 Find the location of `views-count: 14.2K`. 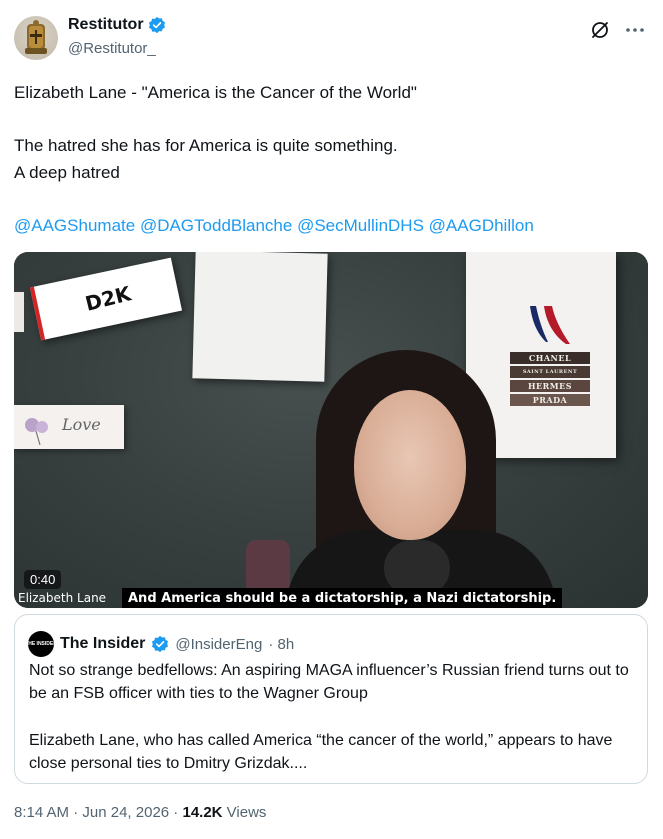

views-count: 14.2K is located at coordinates (202, 812).